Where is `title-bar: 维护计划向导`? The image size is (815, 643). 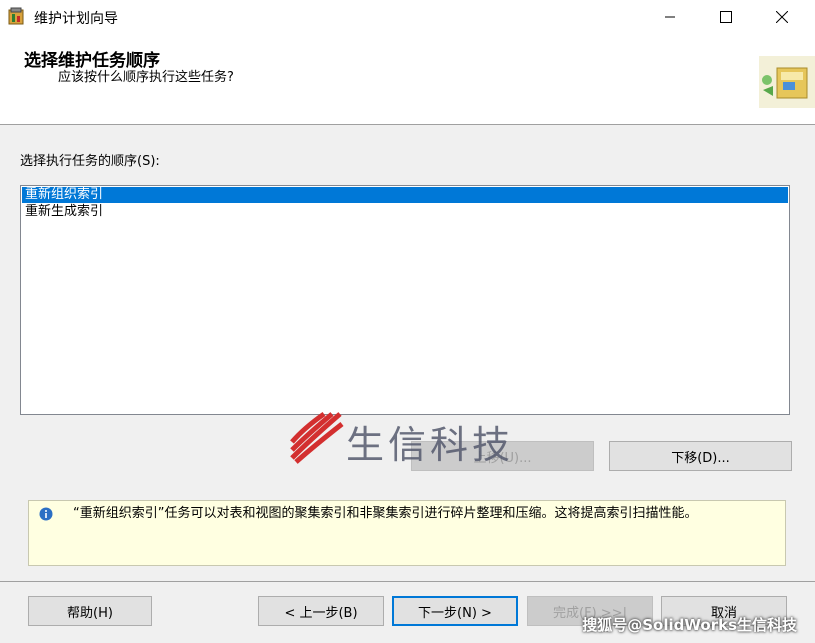
title-bar: 维护计划向导 is located at coordinates (407, 17).